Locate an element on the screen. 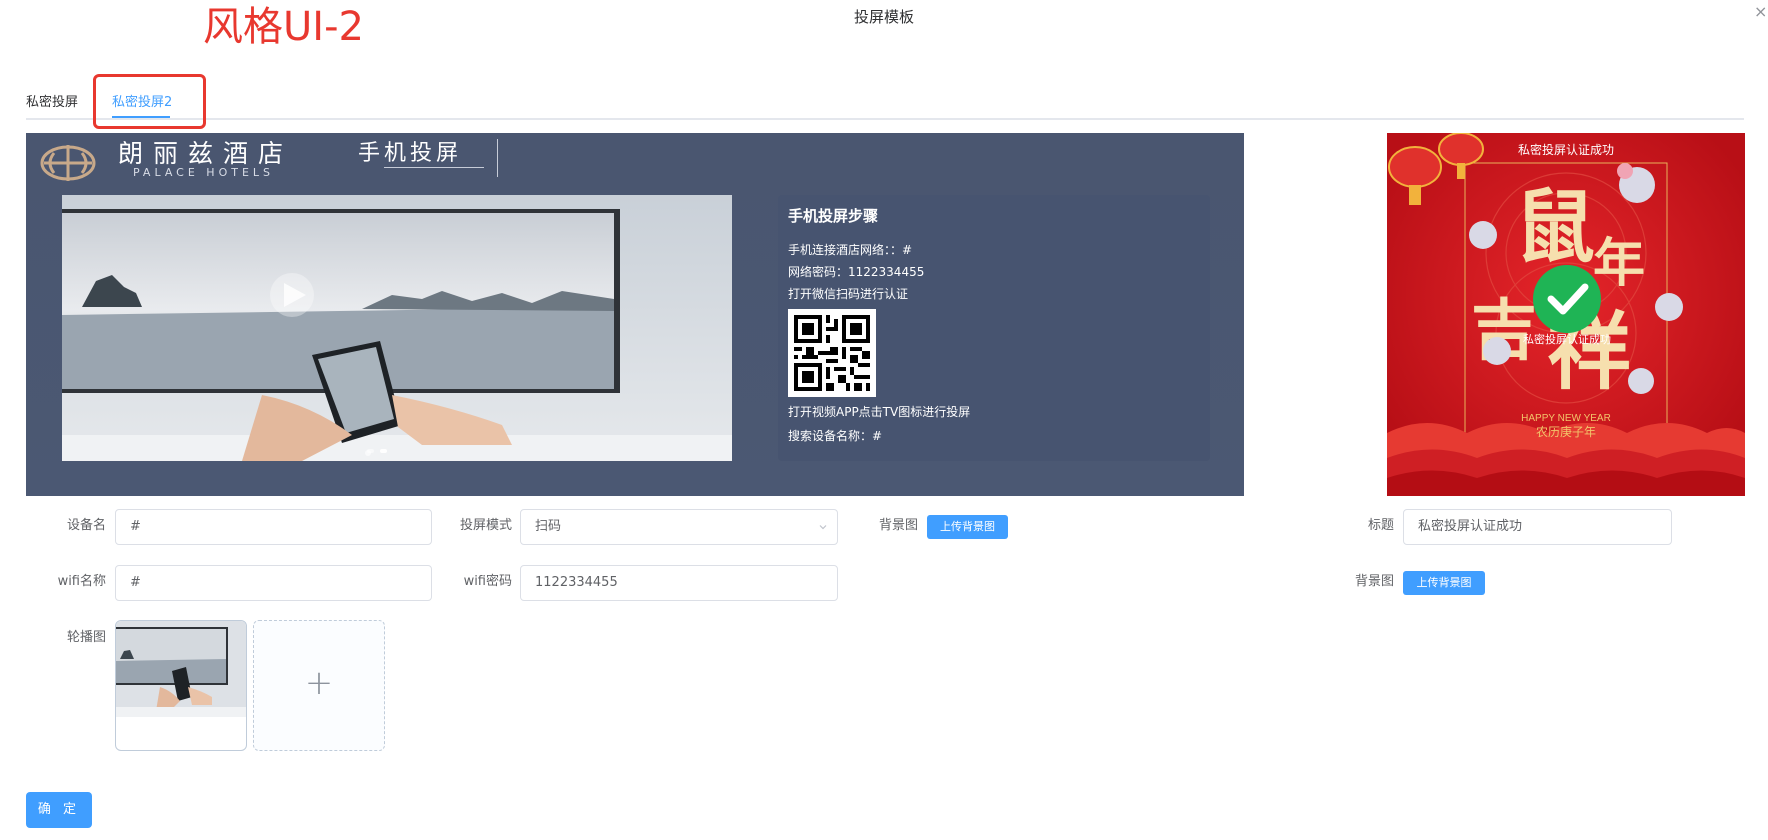 This screenshot has width=1768, height=840. upload-bg-button-right: 上传背景图 is located at coordinates (1444, 583).